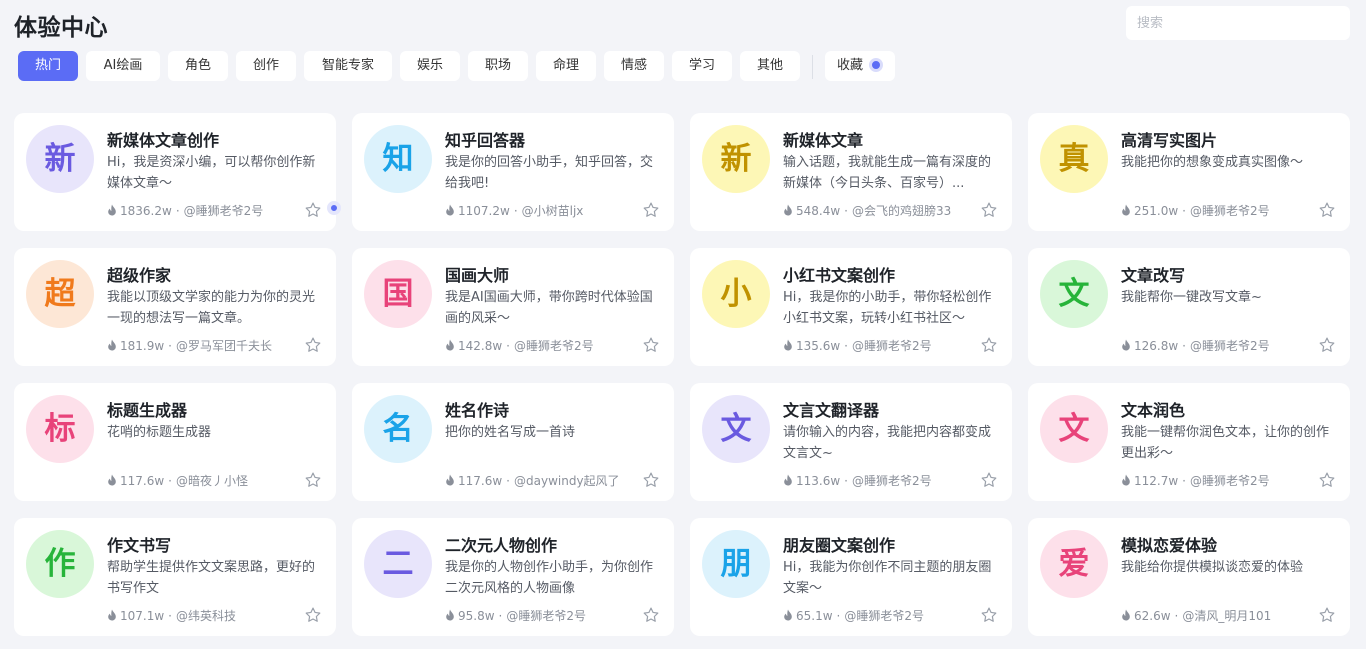 This screenshot has width=1366, height=649. What do you see at coordinates (60, 159) in the screenshot?
I see `app-avatar: 新` at bounding box center [60, 159].